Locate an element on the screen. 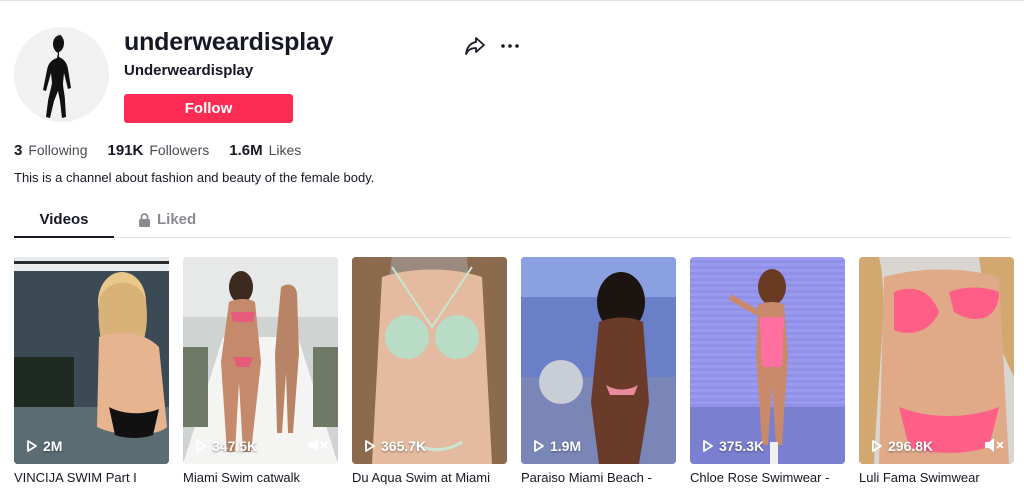 The height and width of the screenshot is (494, 1024). following-stat: 3 Following is located at coordinates (50, 150).